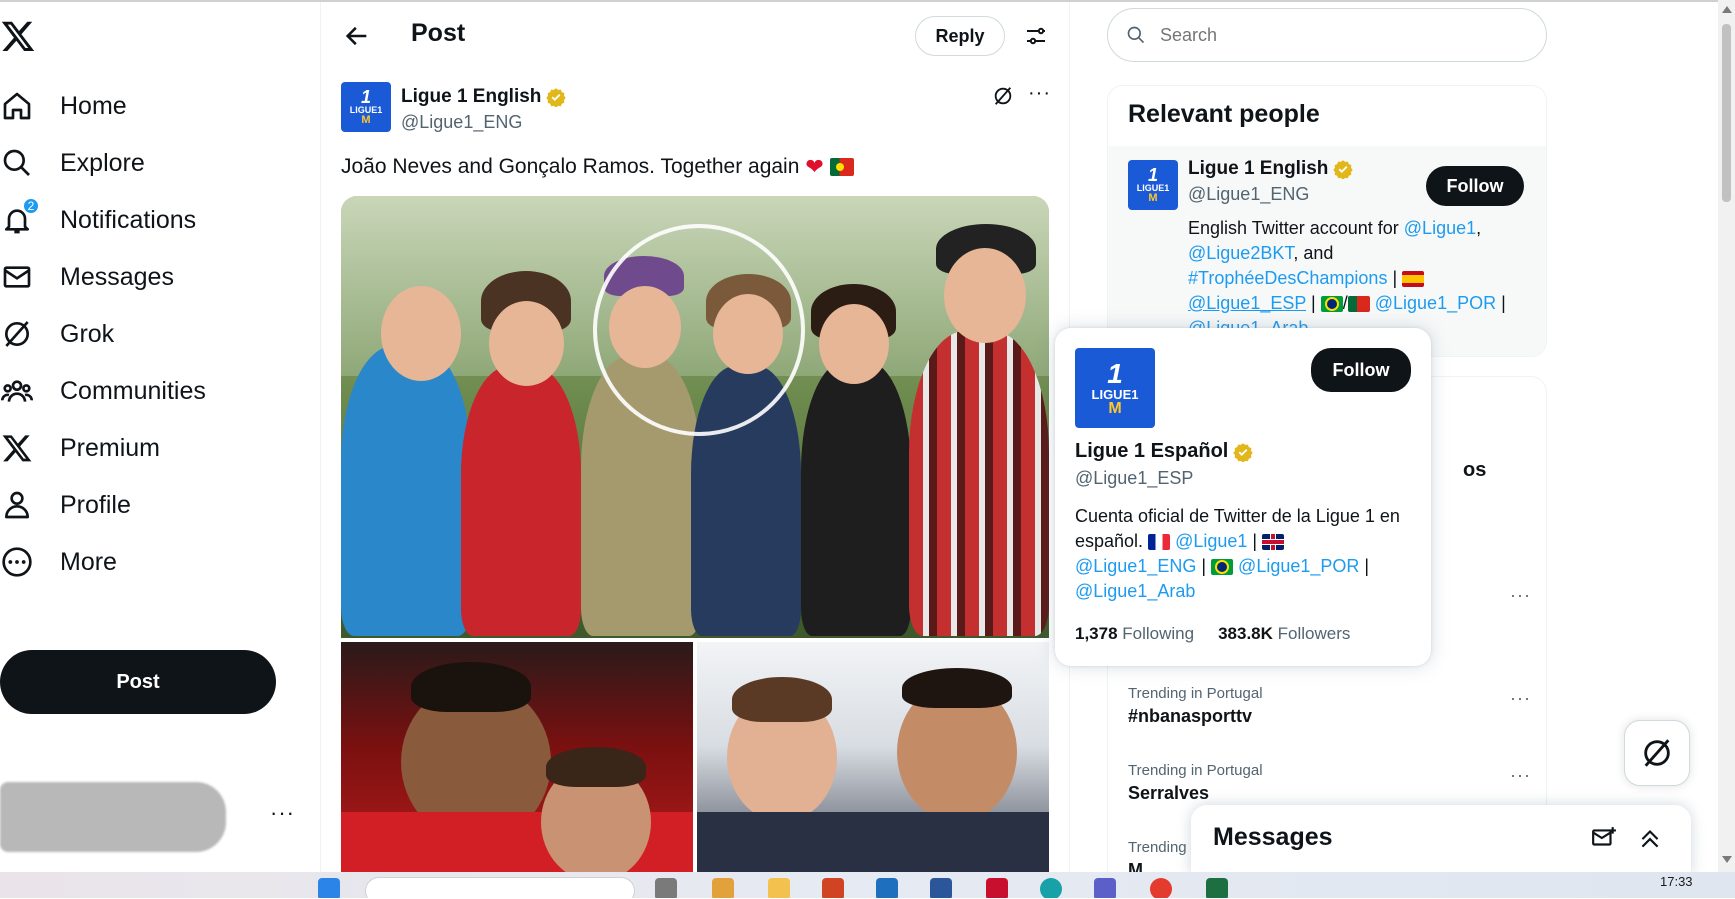 Image resolution: width=1735 pixels, height=899 pixels. Describe the element at coordinates (1039, 93) in the screenshot. I see `post-more-icon: ···` at that location.